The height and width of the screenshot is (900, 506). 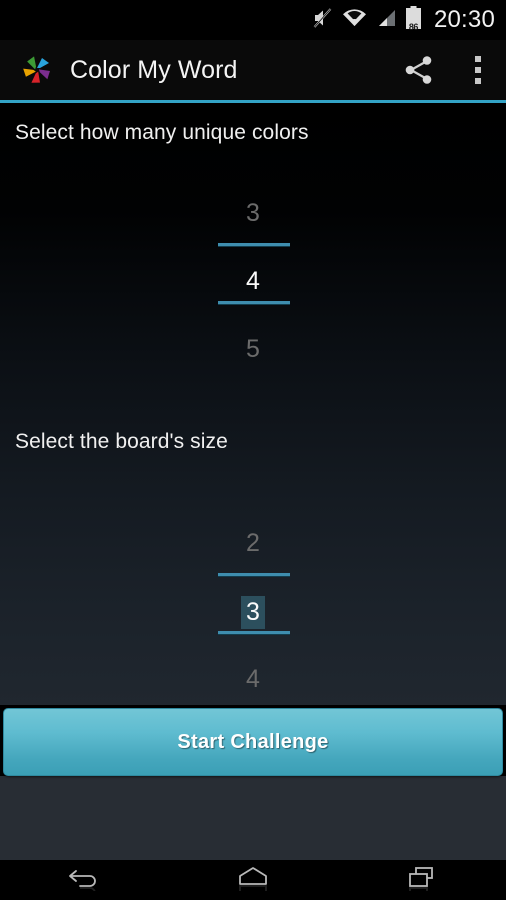 I want to click on back-icon, so click(x=84, y=880).